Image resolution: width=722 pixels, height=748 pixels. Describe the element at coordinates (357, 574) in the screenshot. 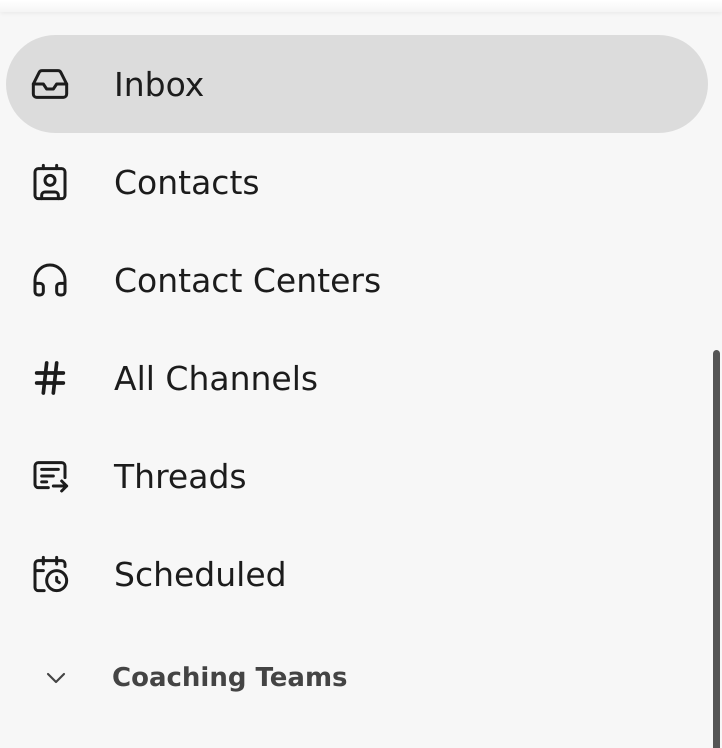

I see `nav-item: Scheduled` at that location.